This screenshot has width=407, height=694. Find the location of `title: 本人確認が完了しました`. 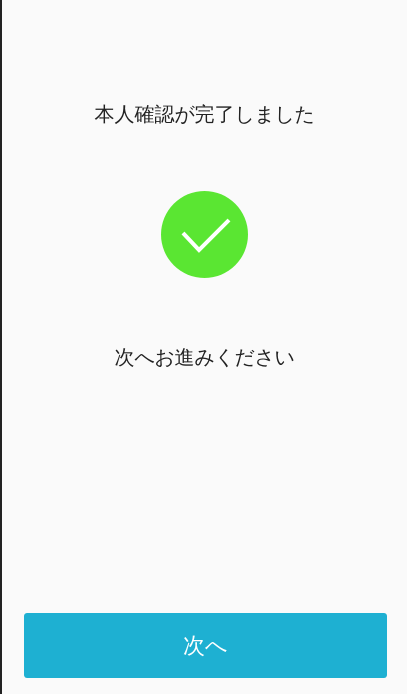

title: 本人確認が完了しました is located at coordinates (204, 114).